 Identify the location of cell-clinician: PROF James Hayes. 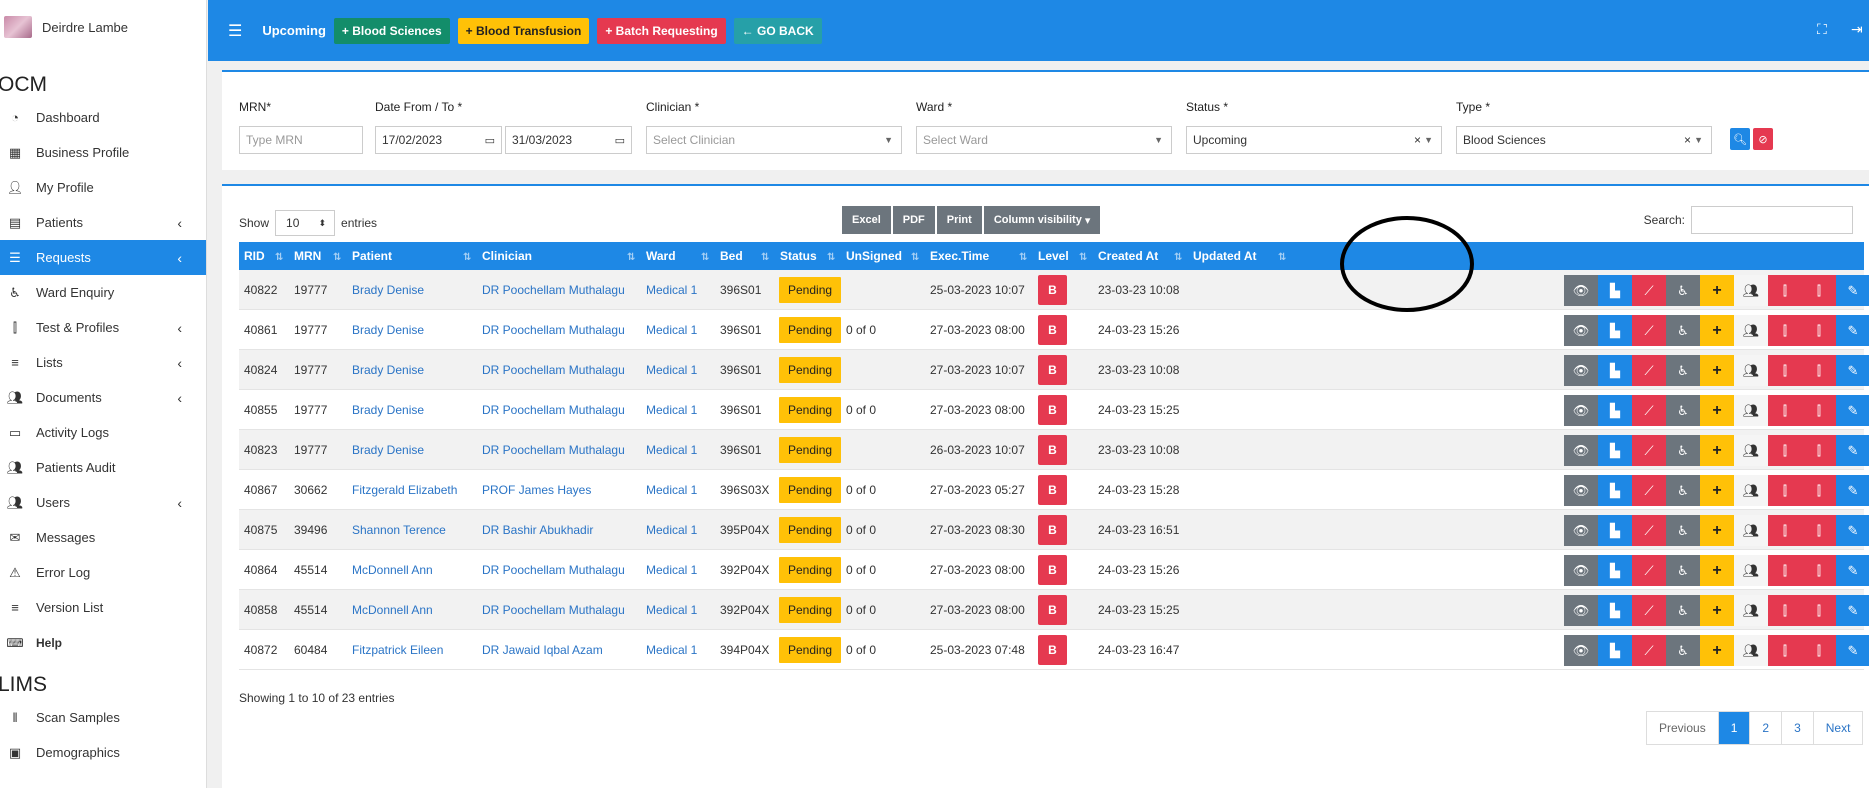
(534, 490).